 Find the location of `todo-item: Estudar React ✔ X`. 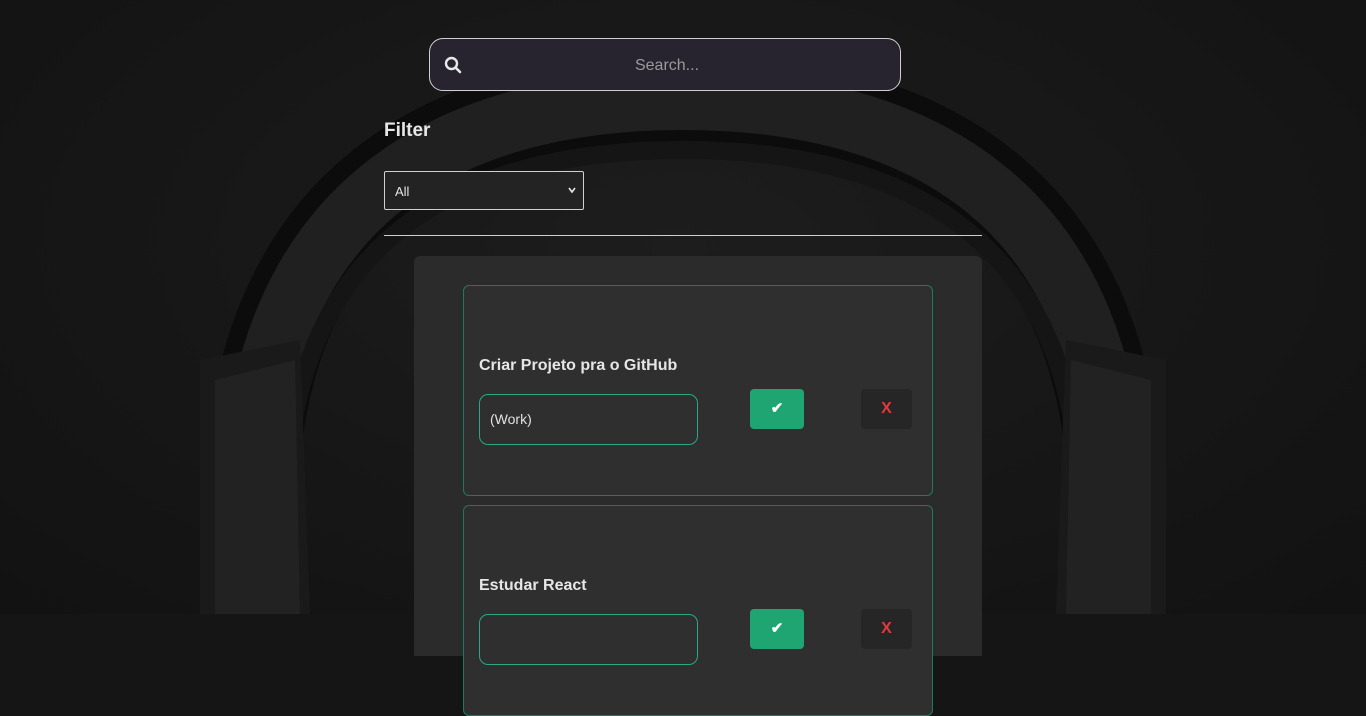

todo-item: Estudar React ✔ X is located at coordinates (698, 610).